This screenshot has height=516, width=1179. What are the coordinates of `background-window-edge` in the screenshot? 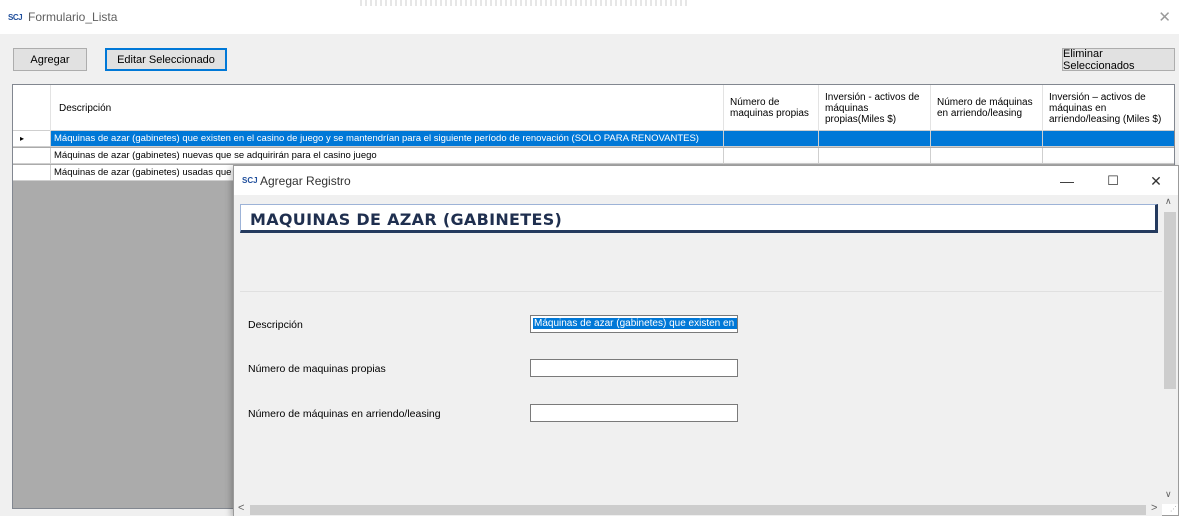 It's located at (525, 3).